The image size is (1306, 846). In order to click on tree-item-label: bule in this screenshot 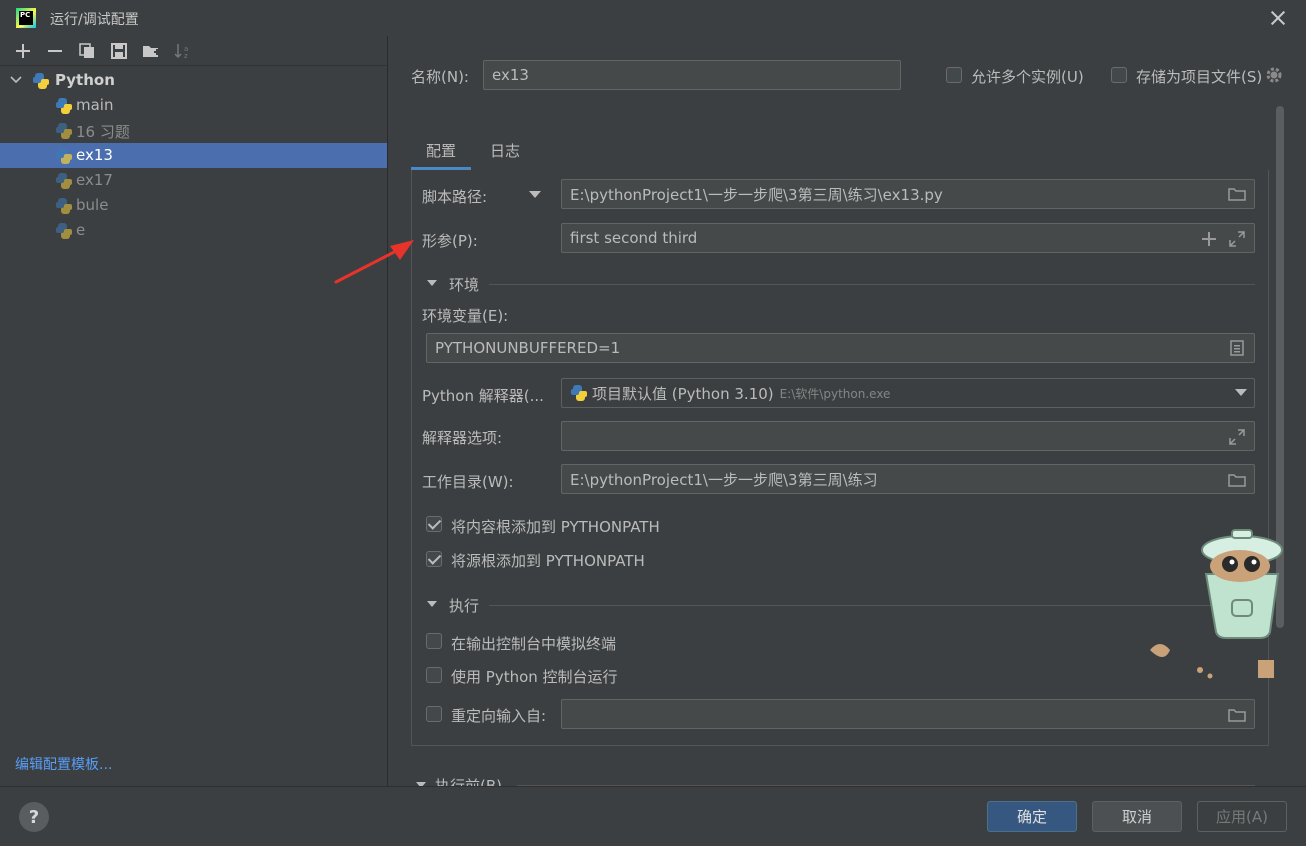, I will do `click(92, 205)`.